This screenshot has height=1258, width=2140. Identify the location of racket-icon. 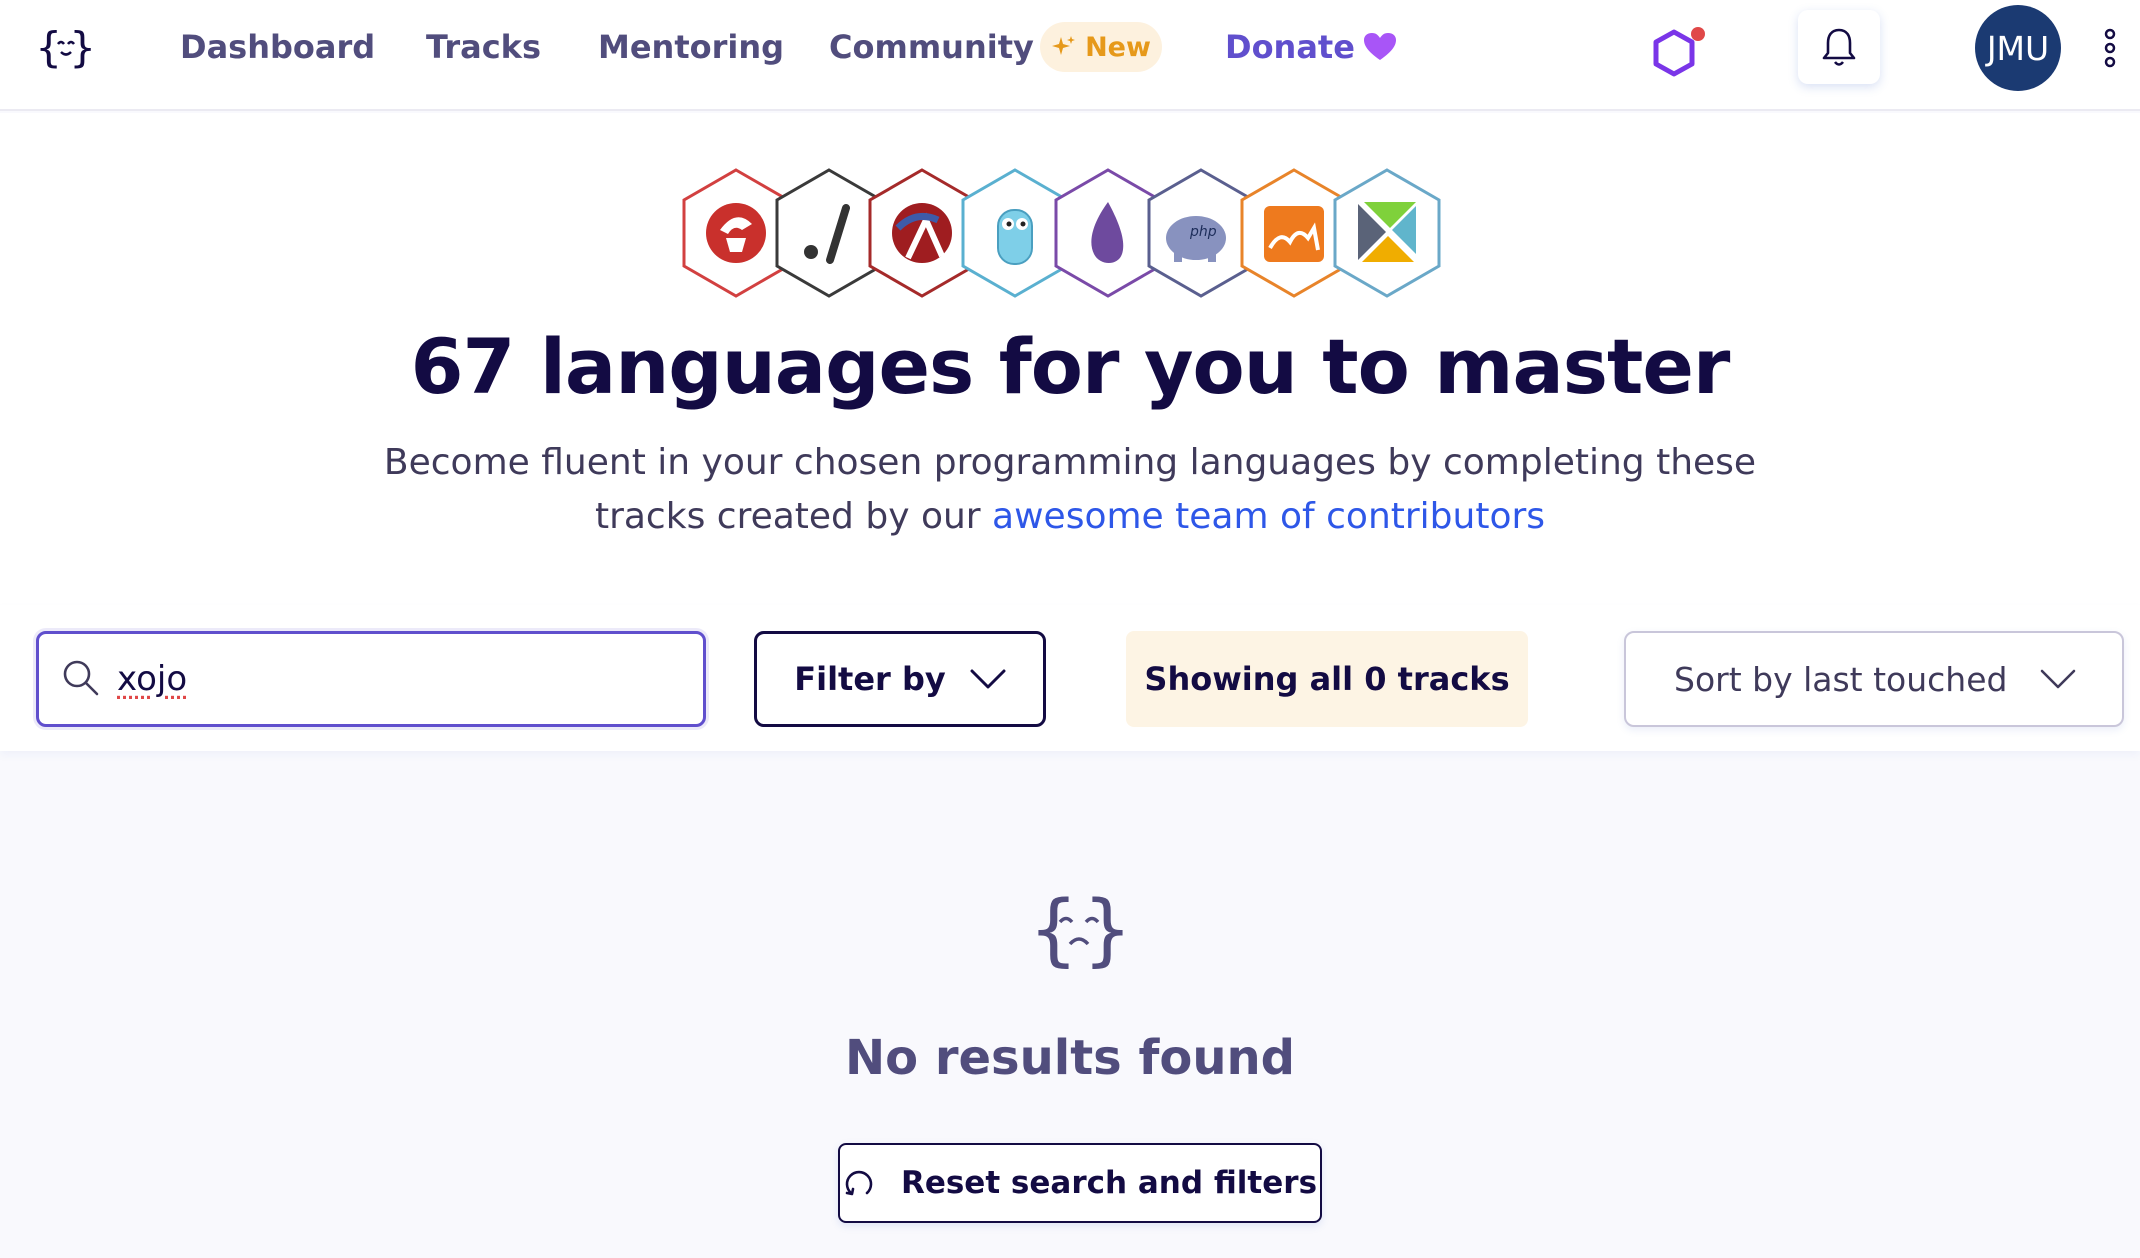
(922, 233).